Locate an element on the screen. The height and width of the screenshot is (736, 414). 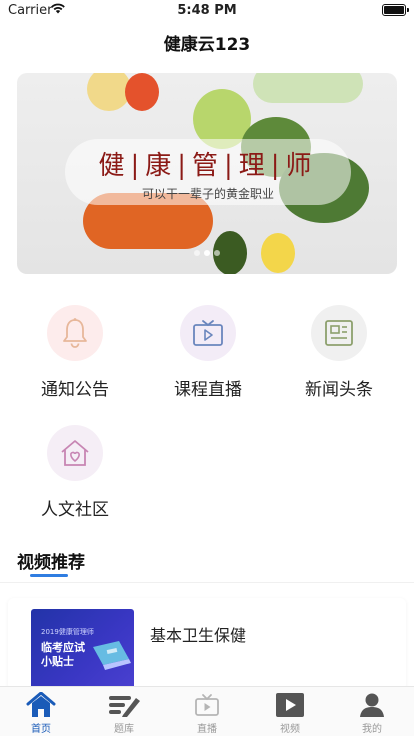
menu-item-live-course: 课程直播 is located at coordinates (208, 352).